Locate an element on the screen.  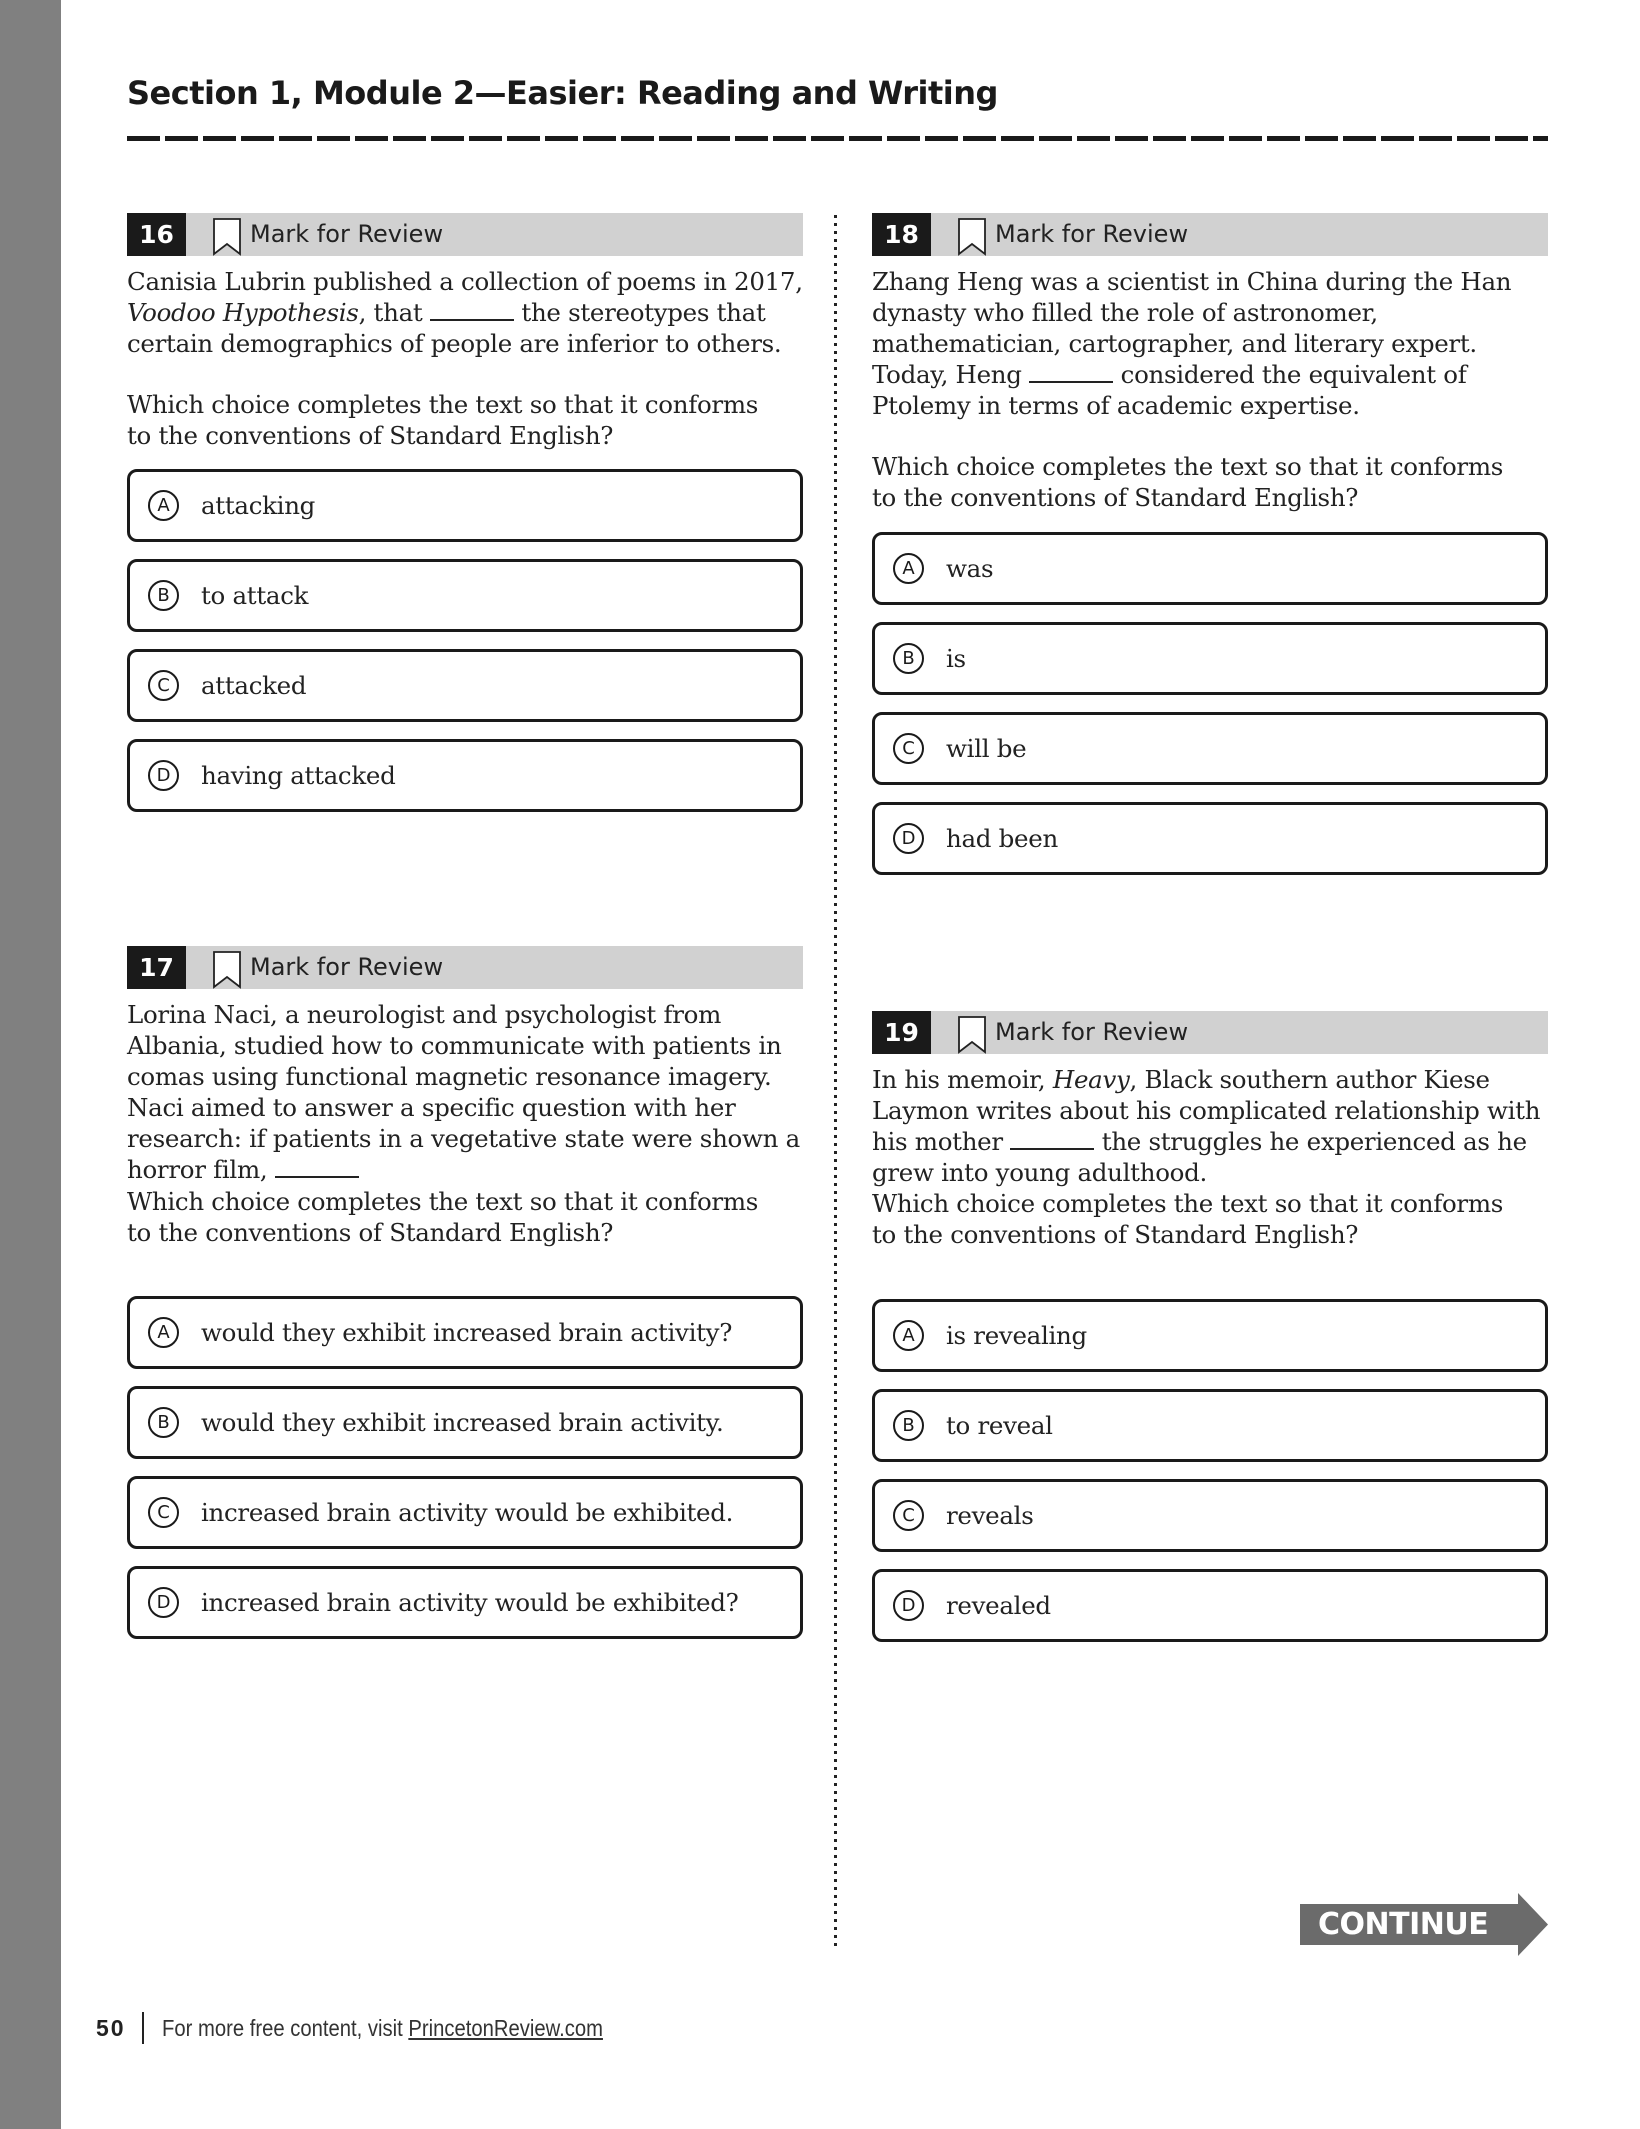
answer-option-c: Cattacked is located at coordinates (465, 685).